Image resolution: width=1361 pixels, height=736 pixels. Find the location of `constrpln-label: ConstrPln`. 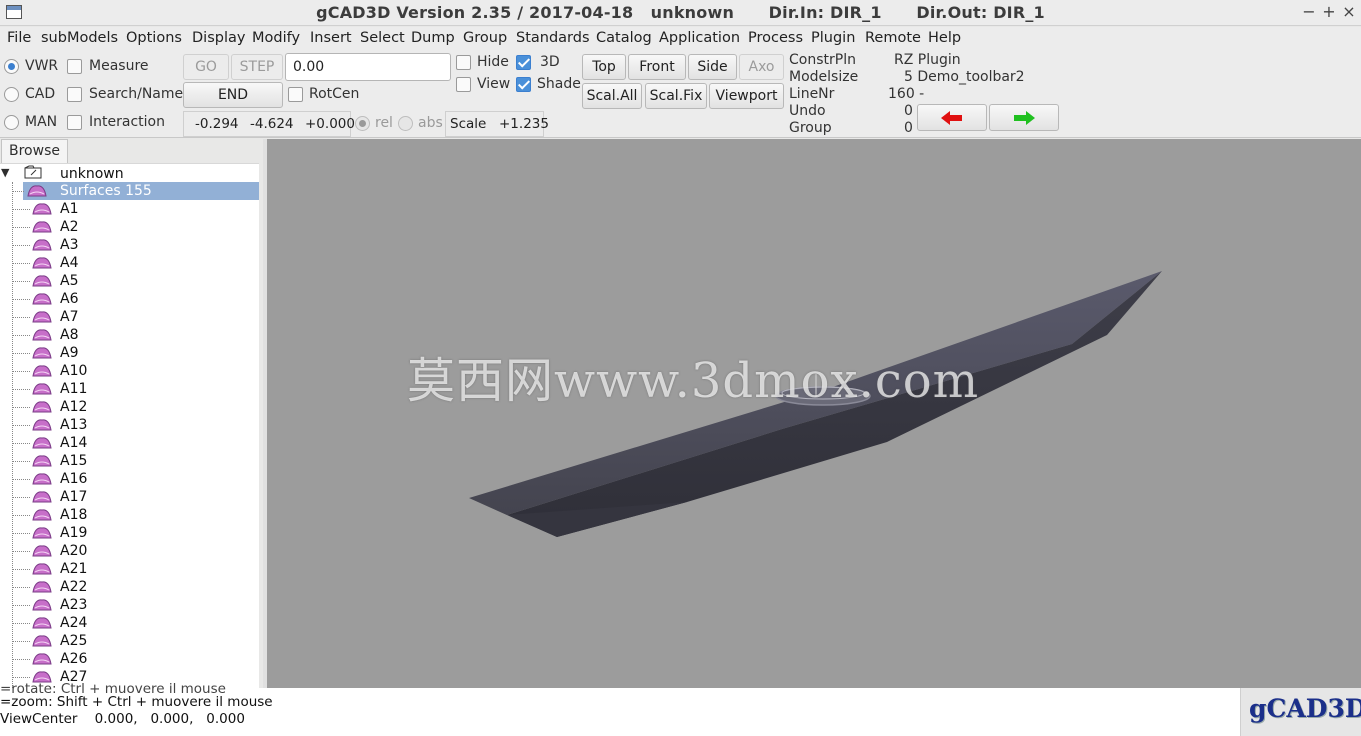

constrpln-label: ConstrPln is located at coordinates (822, 60).